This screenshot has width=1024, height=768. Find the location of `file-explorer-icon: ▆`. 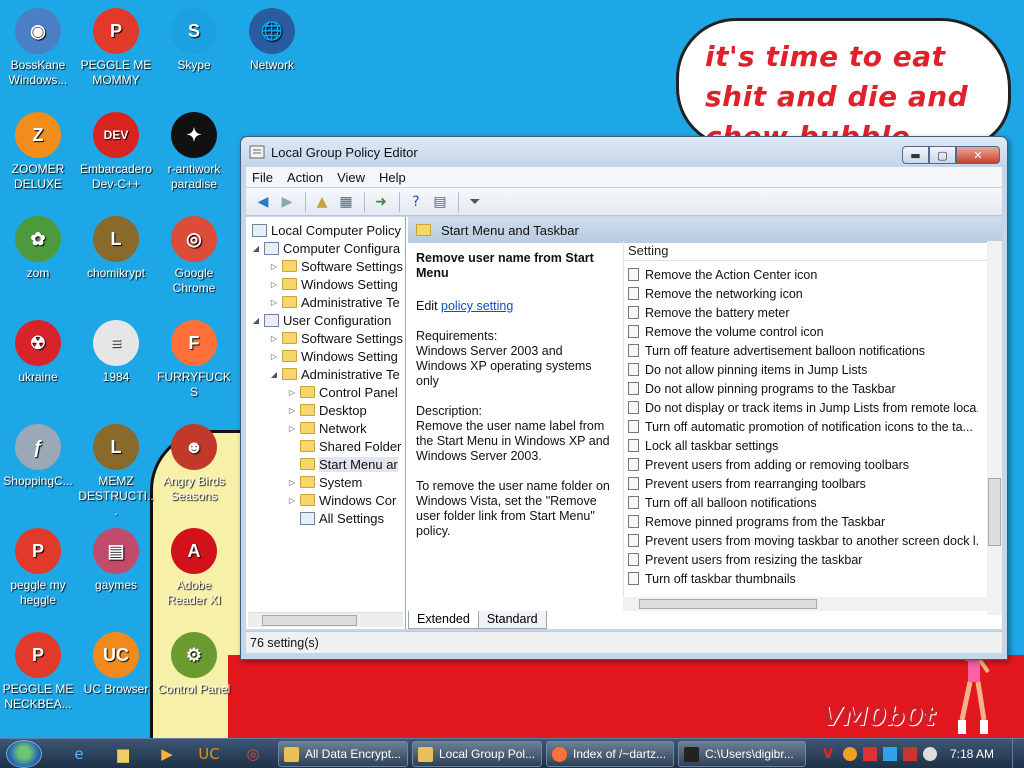

file-explorer-icon: ▆ is located at coordinates (123, 754).